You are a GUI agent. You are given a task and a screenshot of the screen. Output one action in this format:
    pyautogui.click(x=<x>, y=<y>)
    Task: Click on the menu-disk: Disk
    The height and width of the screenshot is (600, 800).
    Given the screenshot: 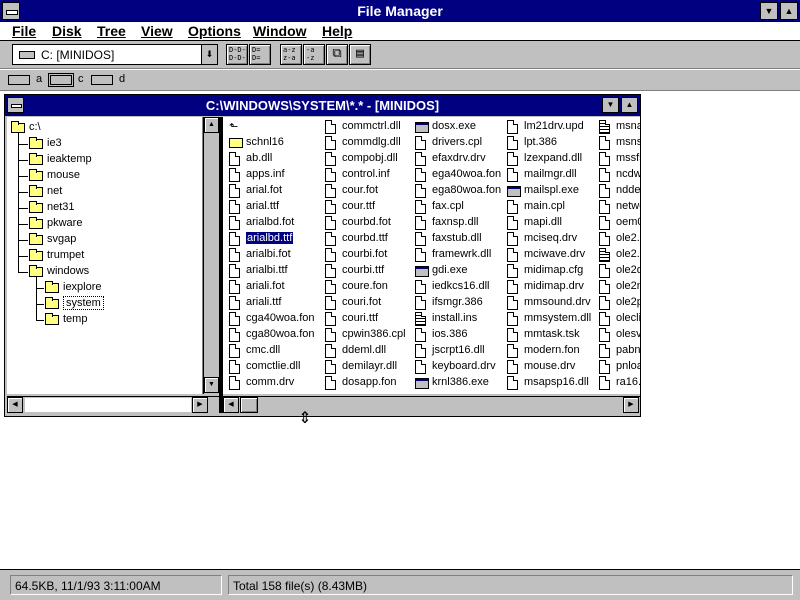 What is the action you would take?
    pyautogui.click(x=67, y=31)
    